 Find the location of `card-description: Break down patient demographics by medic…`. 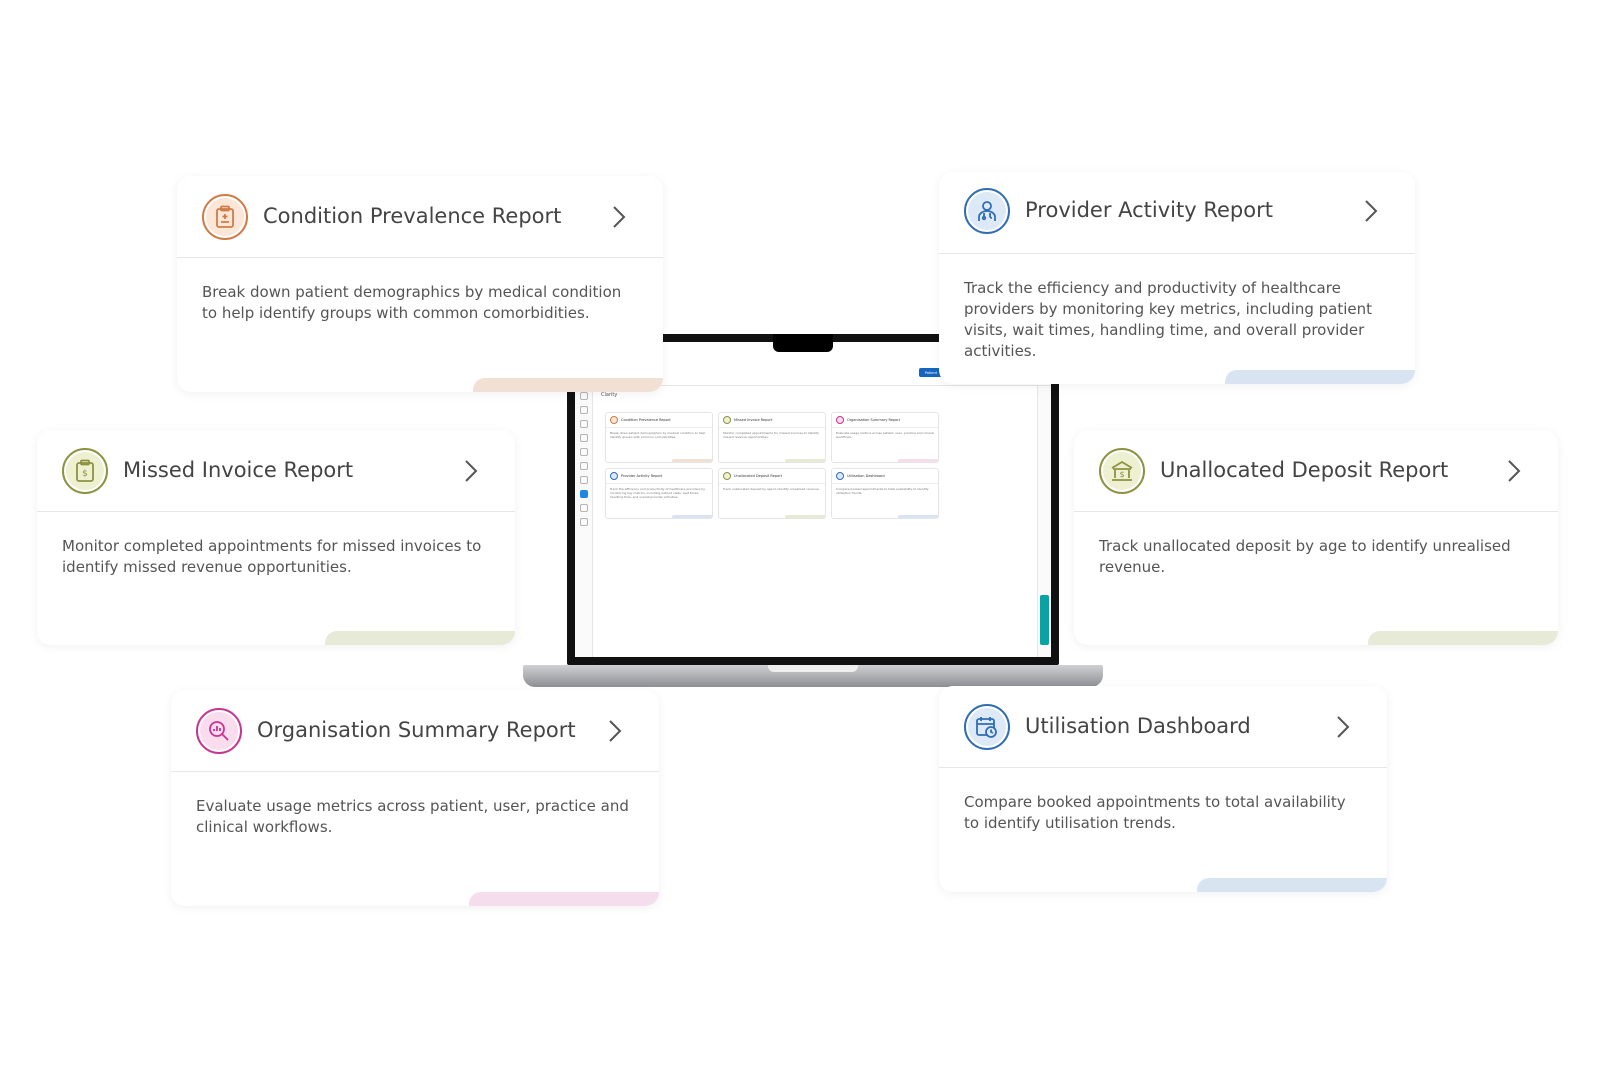

card-description: Break down patient demographics by medic… is located at coordinates (412, 302).